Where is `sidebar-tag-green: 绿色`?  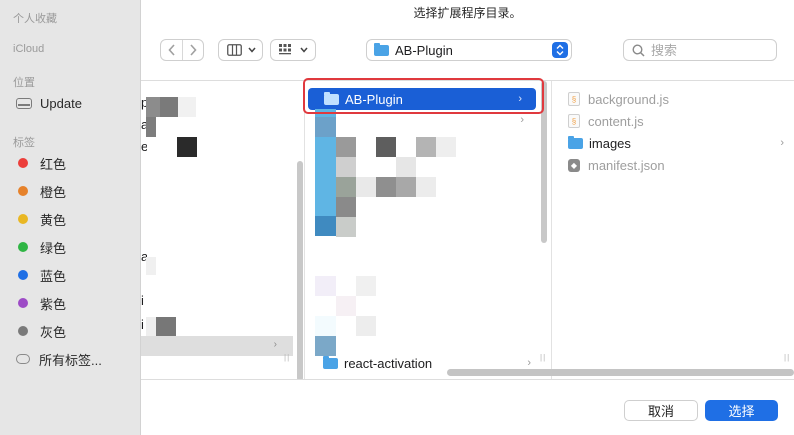
sidebar-tag-green: 绿色 is located at coordinates (40, 247).